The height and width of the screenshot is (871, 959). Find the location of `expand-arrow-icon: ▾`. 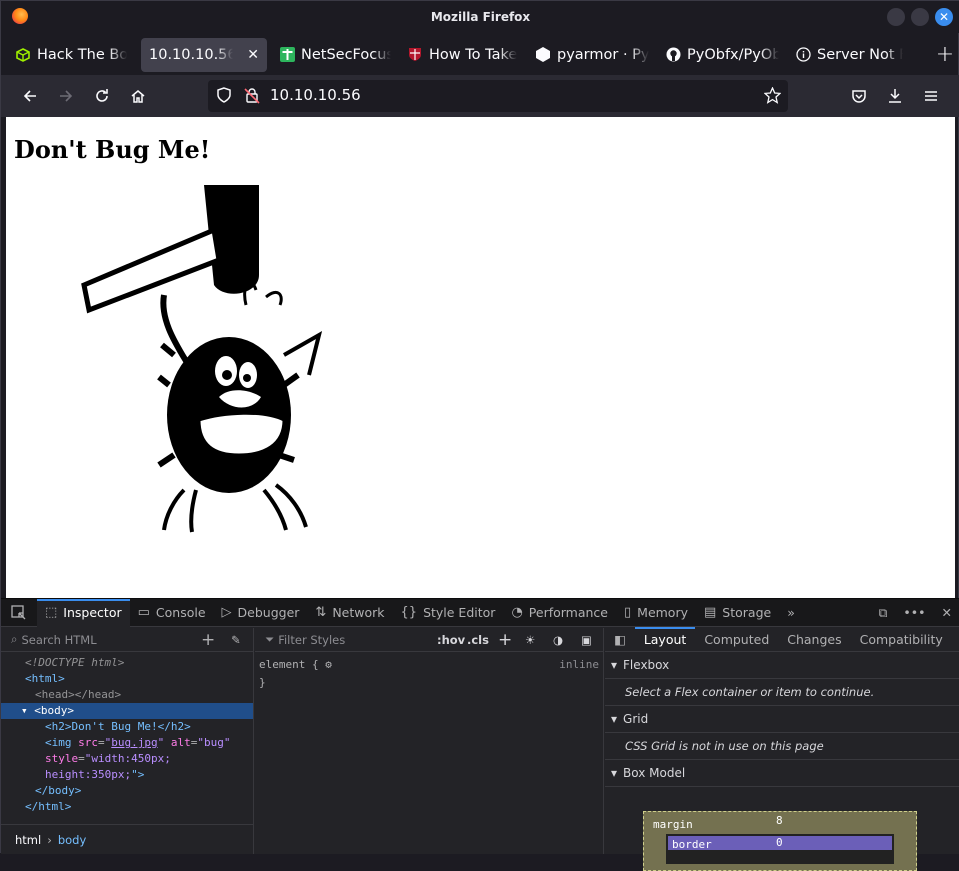

expand-arrow-icon: ▾ is located at coordinates (24, 710).